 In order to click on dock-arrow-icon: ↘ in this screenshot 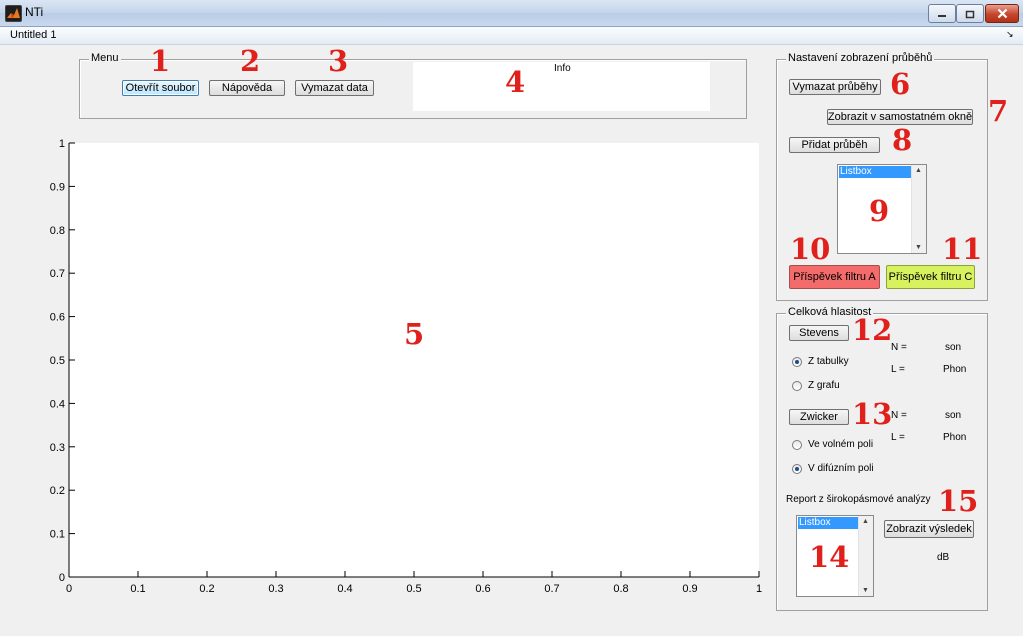, I will do `click(1010, 34)`.